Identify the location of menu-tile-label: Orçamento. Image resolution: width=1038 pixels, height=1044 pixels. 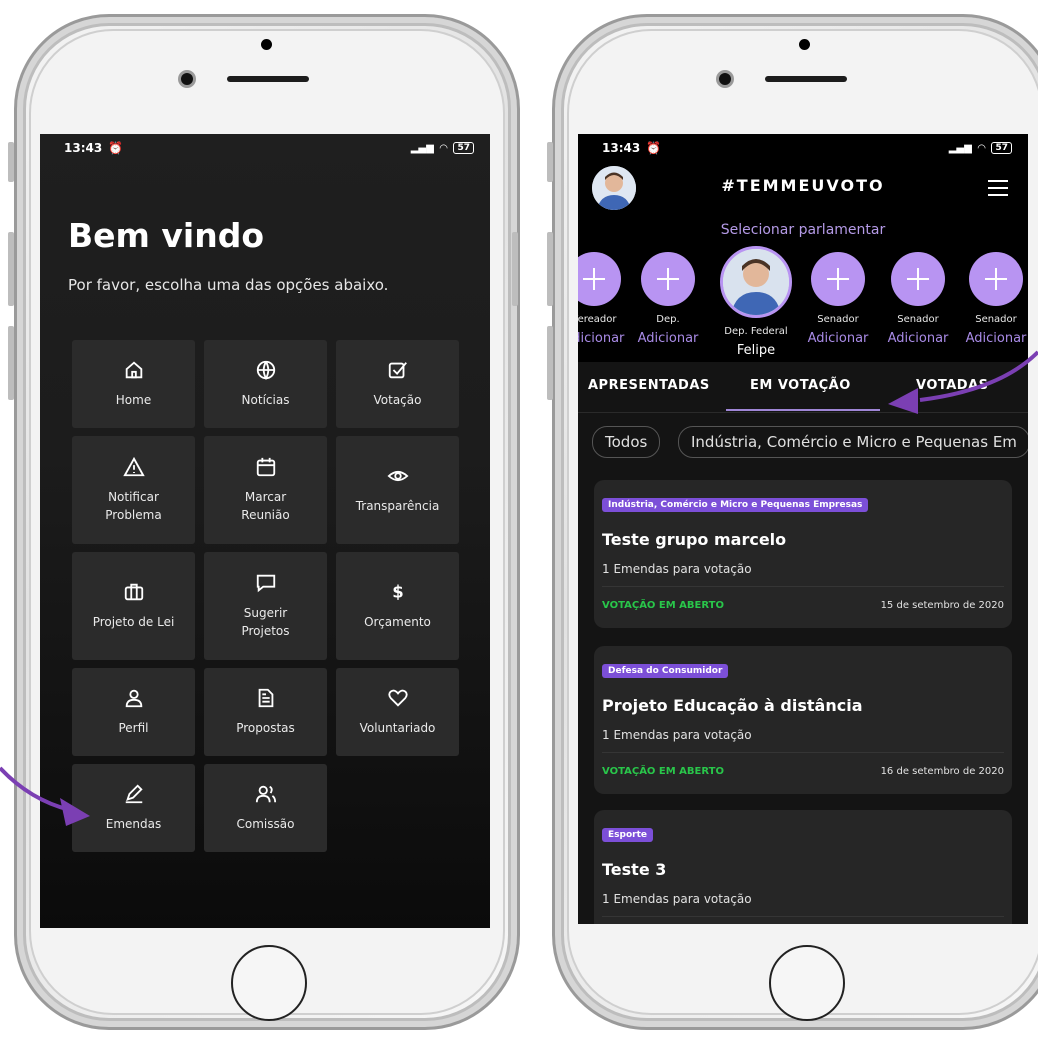
(397, 622).